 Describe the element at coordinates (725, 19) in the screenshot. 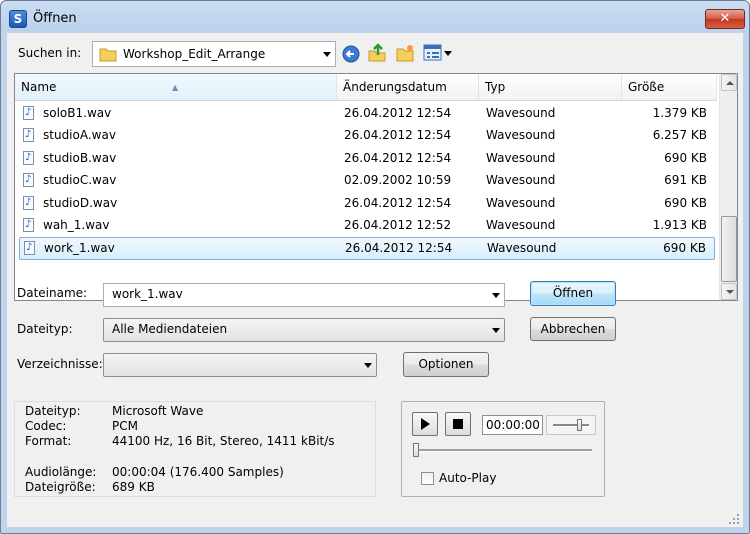

I see `close-button: ✕` at that location.